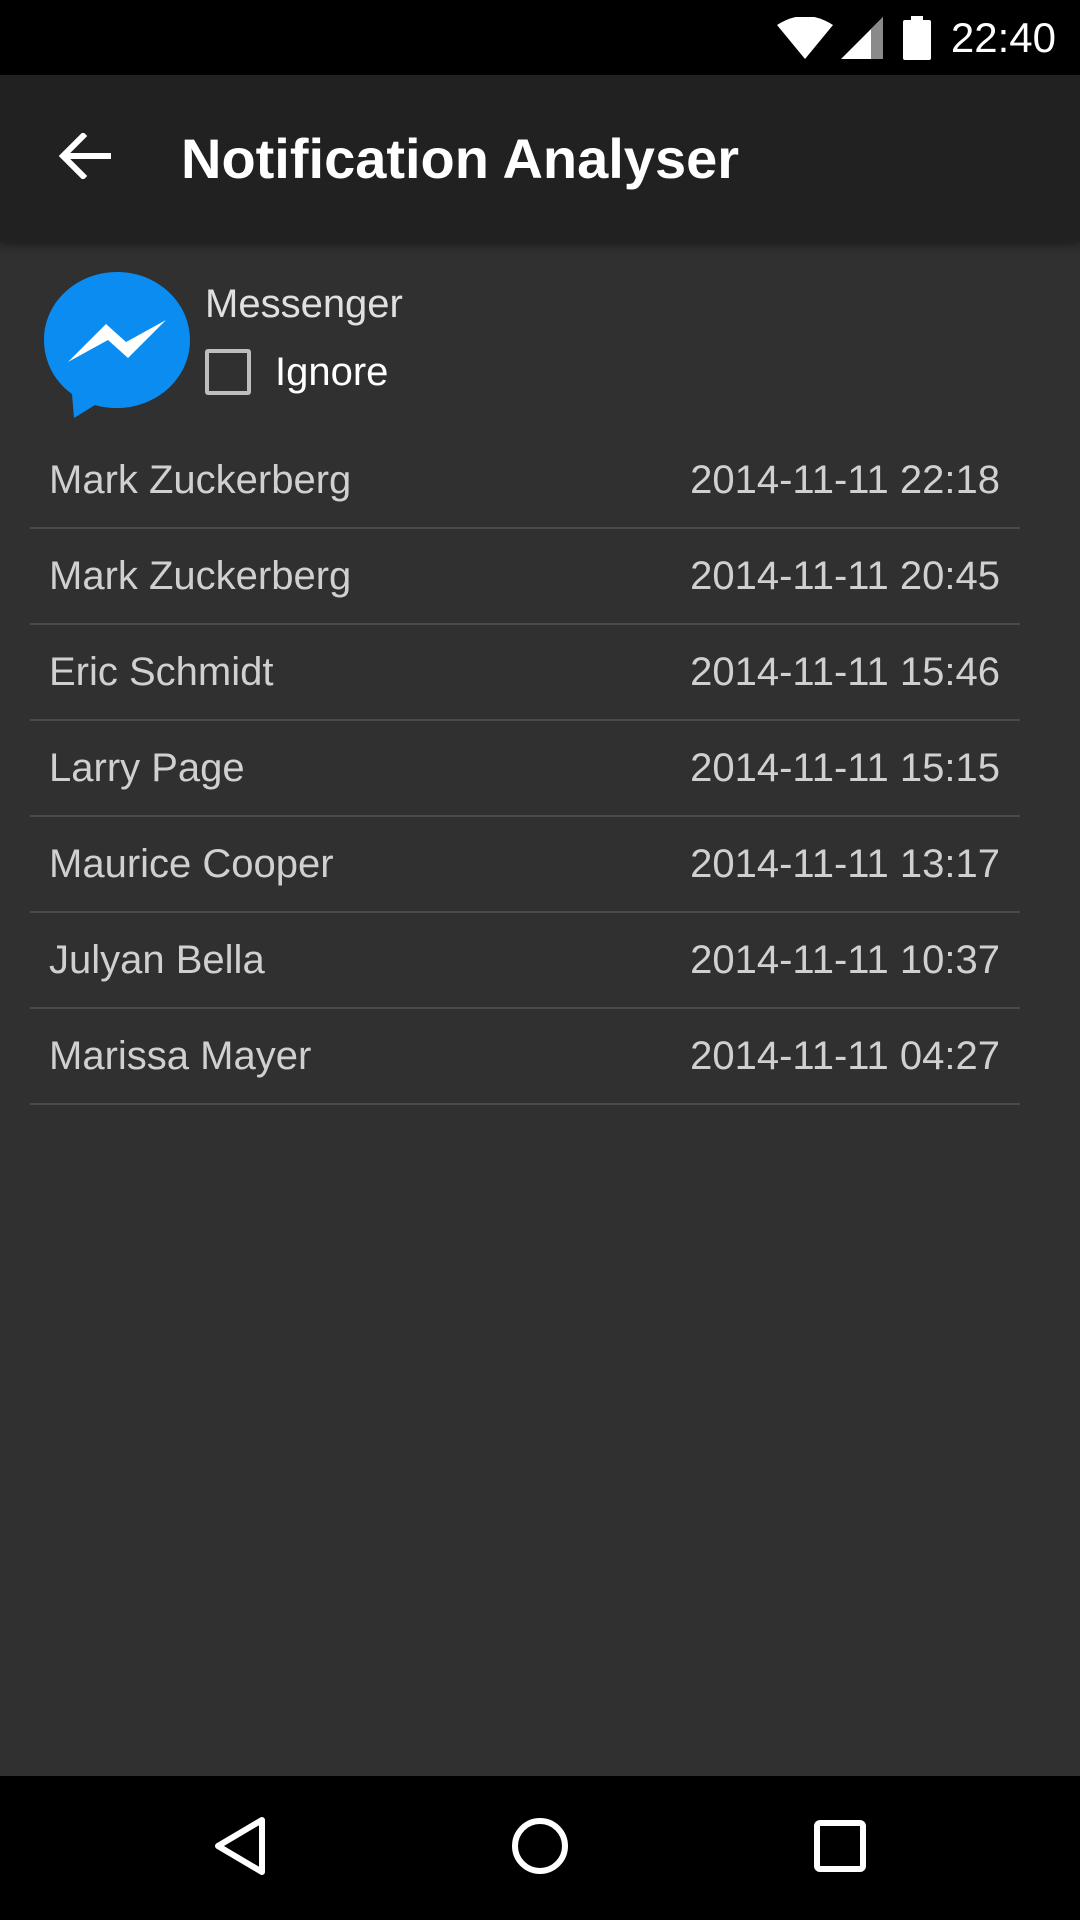 The height and width of the screenshot is (1920, 1080). What do you see at coordinates (460, 158) in the screenshot?
I see `page-title: Notification Analyser` at bounding box center [460, 158].